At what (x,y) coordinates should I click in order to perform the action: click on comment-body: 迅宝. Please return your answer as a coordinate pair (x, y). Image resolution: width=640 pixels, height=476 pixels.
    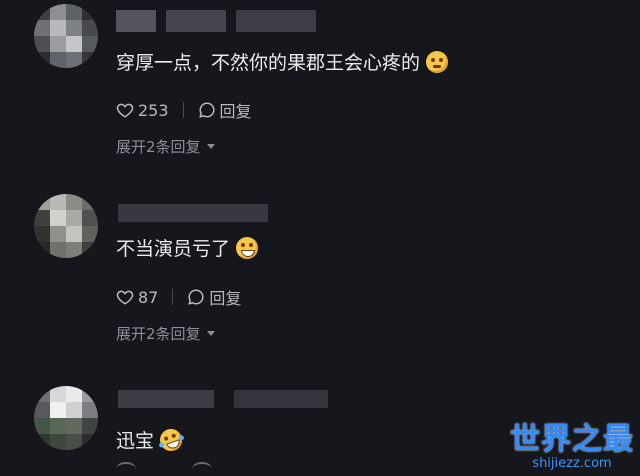
    Looking at the image, I should click on (135, 441).